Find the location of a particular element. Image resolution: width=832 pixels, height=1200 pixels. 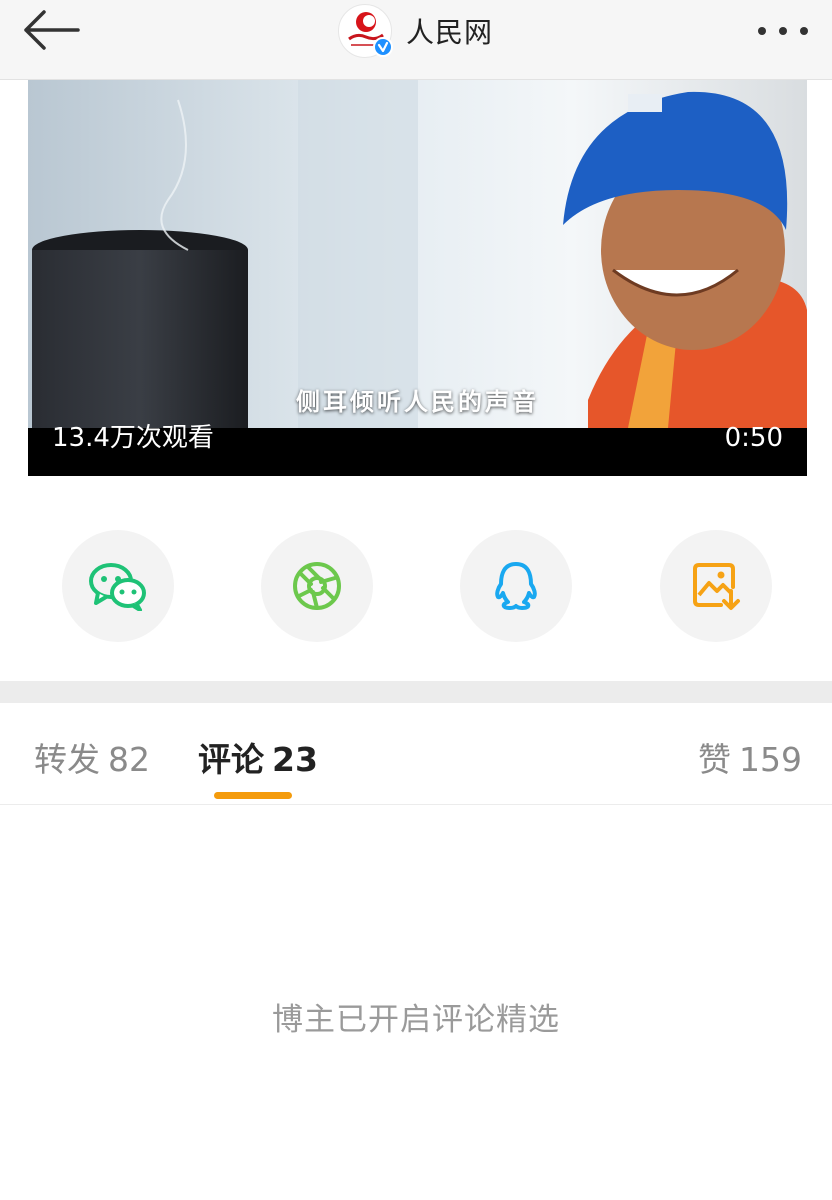

tab-likes: 赞 159 is located at coordinates (750, 757).